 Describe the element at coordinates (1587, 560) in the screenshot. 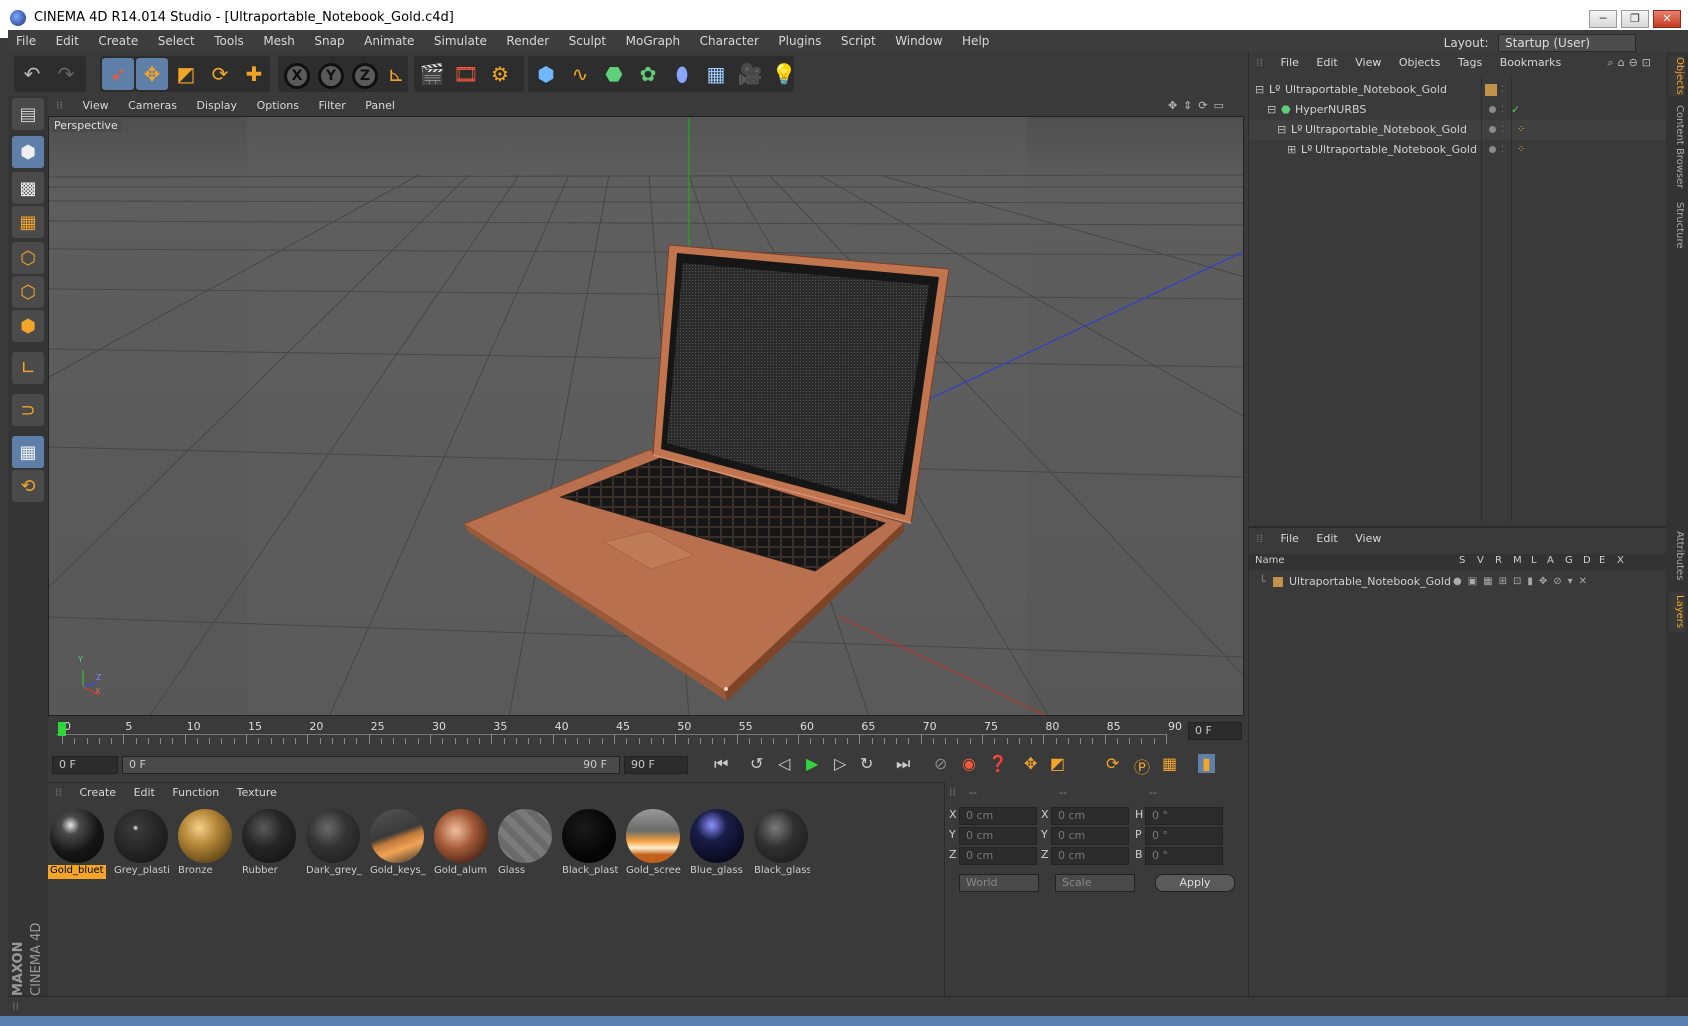

I see `layer-col-deformers: D` at that location.